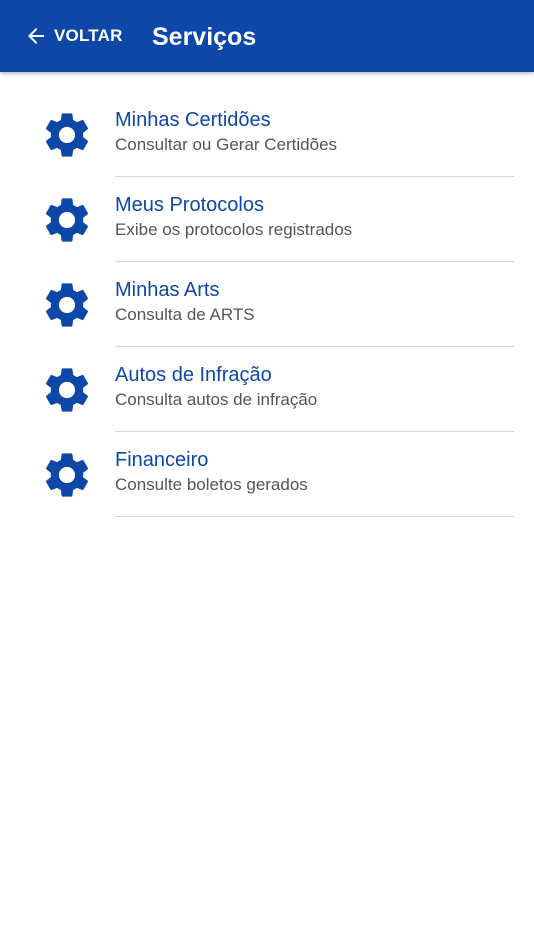  What do you see at coordinates (162, 460) in the screenshot?
I see `item-title: Financeiro` at bounding box center [162, 460].